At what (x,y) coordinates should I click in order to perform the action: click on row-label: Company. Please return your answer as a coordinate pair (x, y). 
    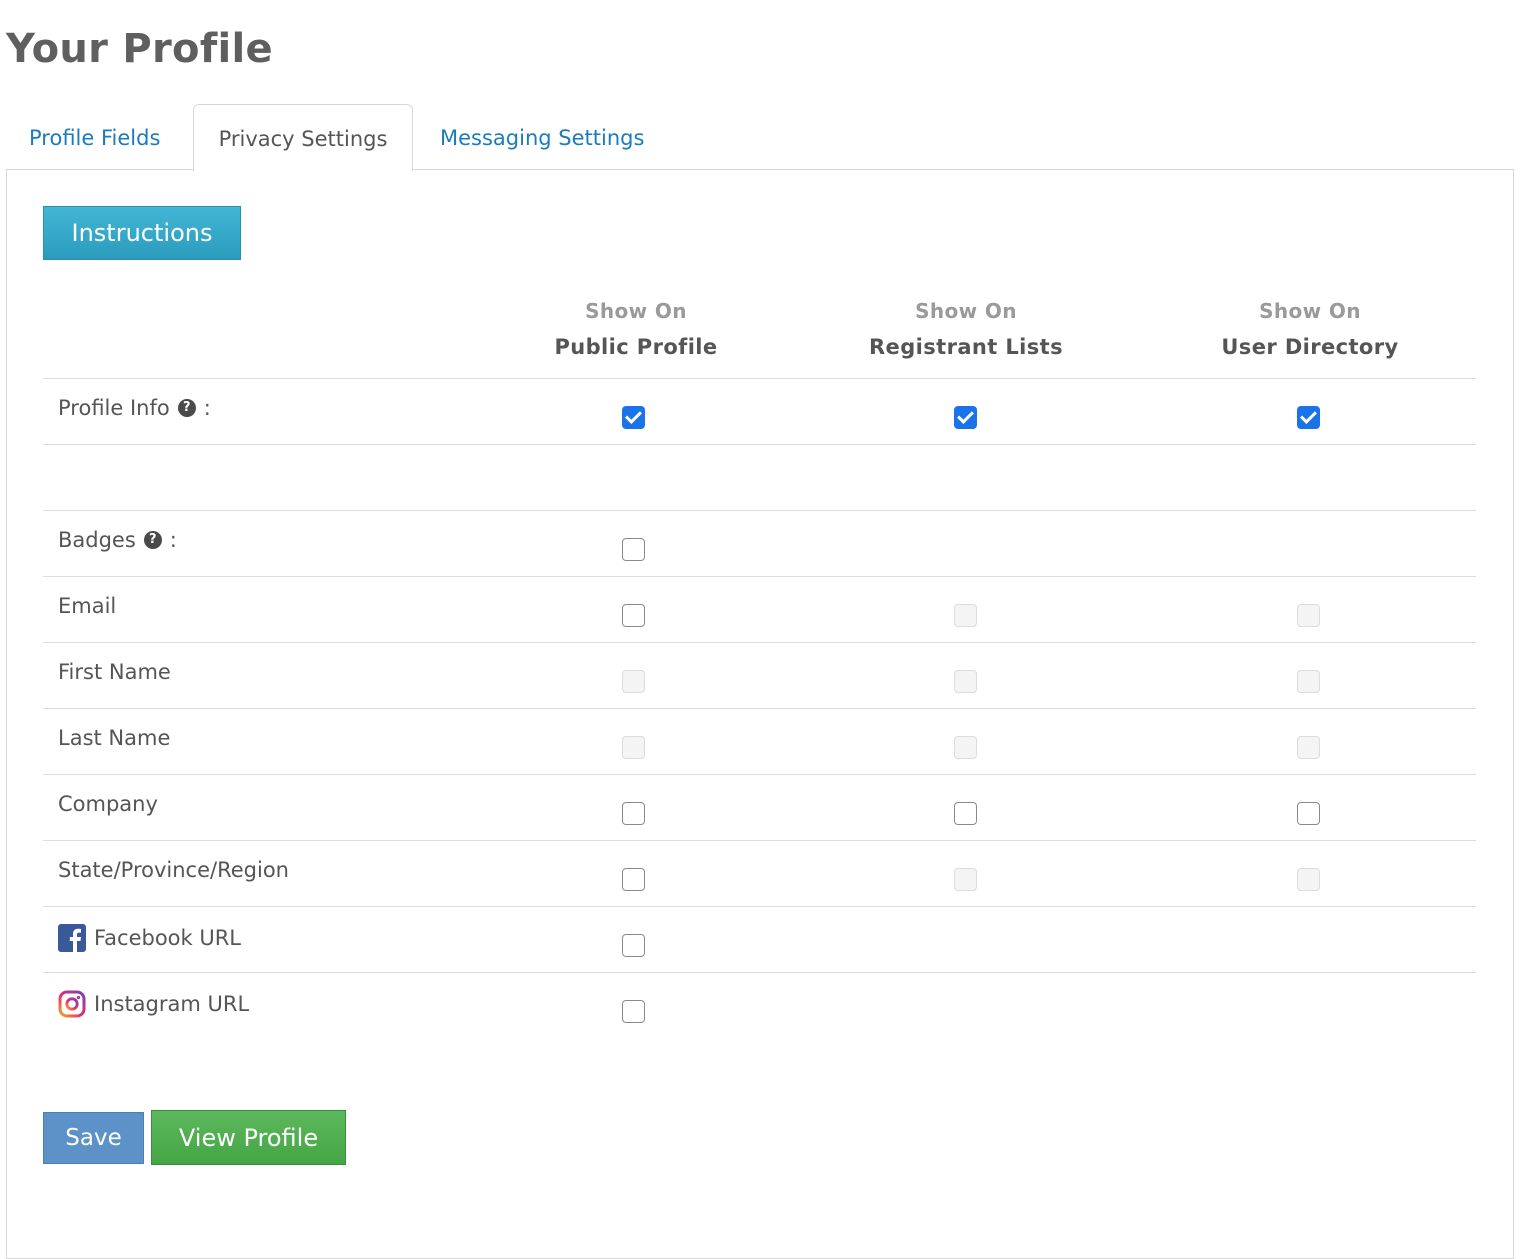
    Looking at the image, I should click on (108, 804).